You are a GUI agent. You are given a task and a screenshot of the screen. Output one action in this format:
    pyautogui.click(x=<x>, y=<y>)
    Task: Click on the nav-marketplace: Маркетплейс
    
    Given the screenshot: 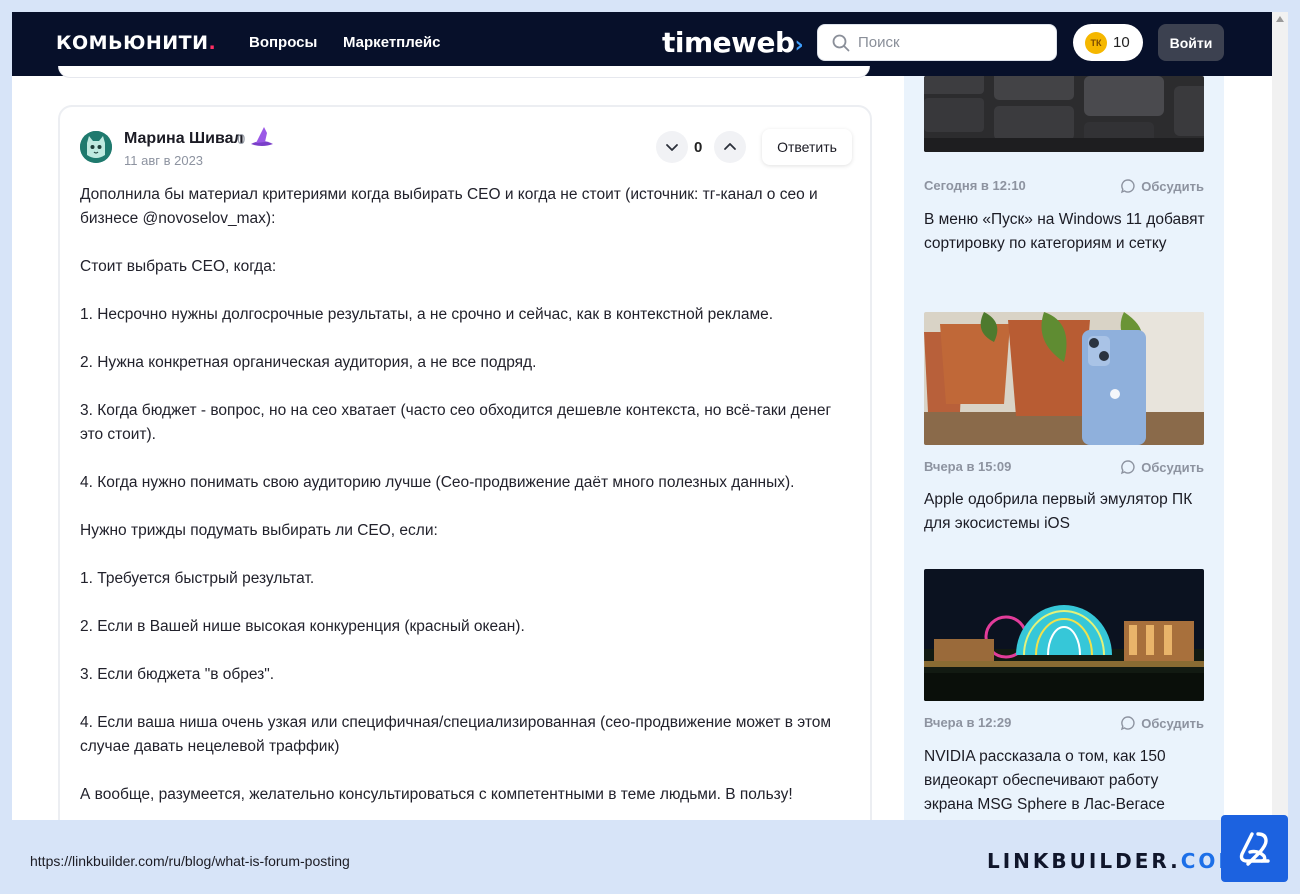 What is the action you would take?
    pyautogui.click(x=391, y=42)
    